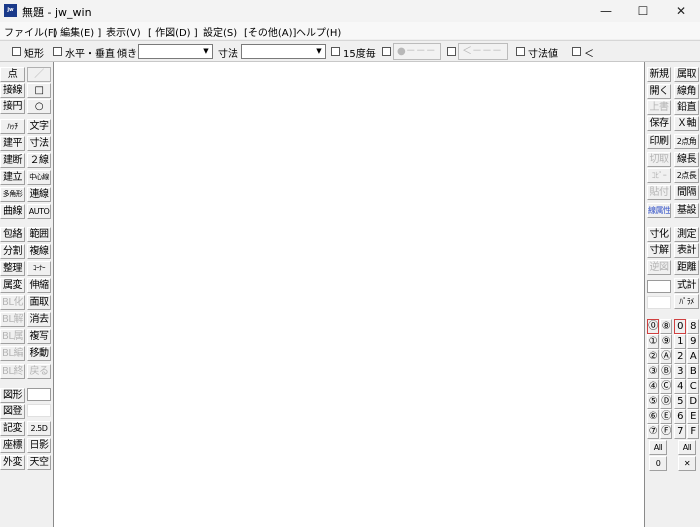  What do you see at coordinates (12, 353) in the screenshot?
I see `tool-block-edit: BL編` at bounding box center [12, 353].